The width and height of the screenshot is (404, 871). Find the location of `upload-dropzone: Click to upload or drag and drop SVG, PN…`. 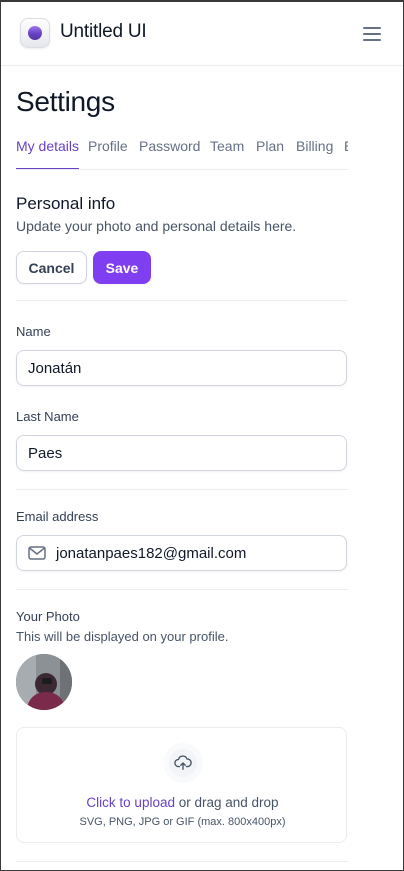

upload-dropzone: Click to upload or drag and drop SVG, PN… is located at coordinates (181, 785).